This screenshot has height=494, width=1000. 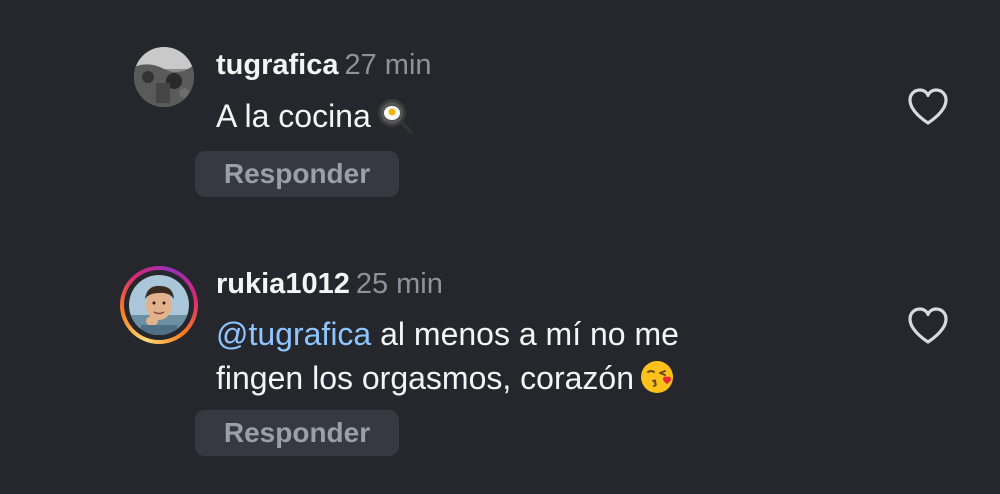 What do you see at coordinates (388, 65) in the screenshot?
I see `timestamp: 27 min` at bounding box center [388, 65].